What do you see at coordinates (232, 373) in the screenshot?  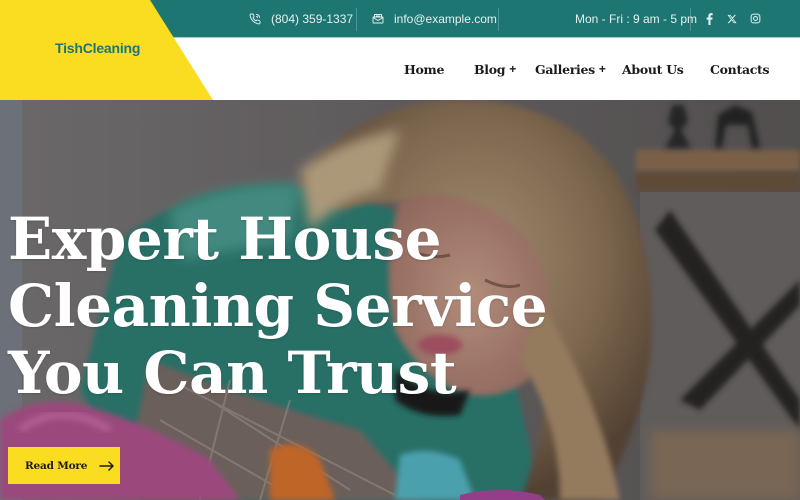 I see `hero-title-line: You Can Trust` at bounding box center [232, 373].